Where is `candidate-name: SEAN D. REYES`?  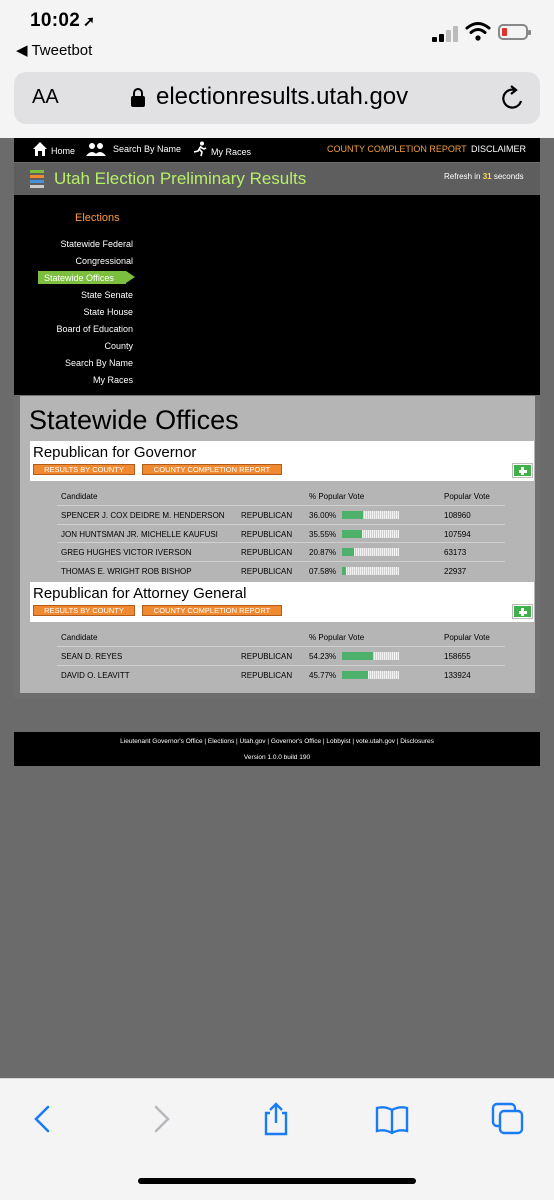
candidate-name: SEAN D. REYES is located at coordinates (91, 656).